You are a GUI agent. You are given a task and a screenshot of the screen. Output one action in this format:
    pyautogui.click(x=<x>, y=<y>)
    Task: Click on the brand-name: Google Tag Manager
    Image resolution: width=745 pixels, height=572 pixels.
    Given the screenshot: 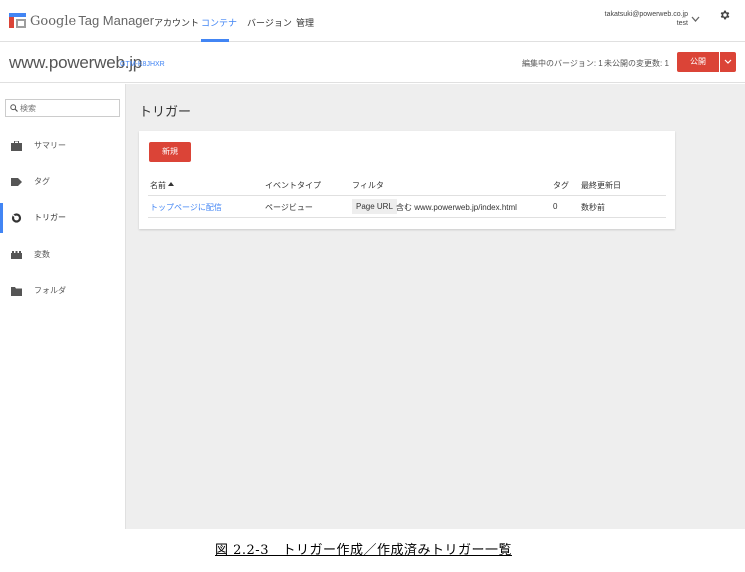 What is the action you would take?
    pyautogui.click(x=92, y=21)
    